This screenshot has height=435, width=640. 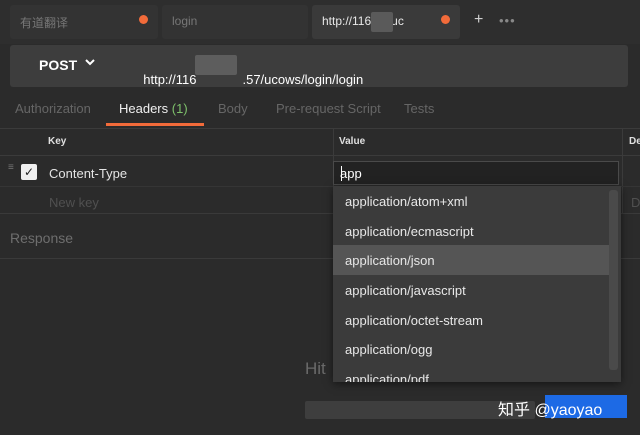 What do you see at coordinates (88, 173) in the screenshot?
I see `header-key-cell: Content-Type` at bounding box center [88, 173].